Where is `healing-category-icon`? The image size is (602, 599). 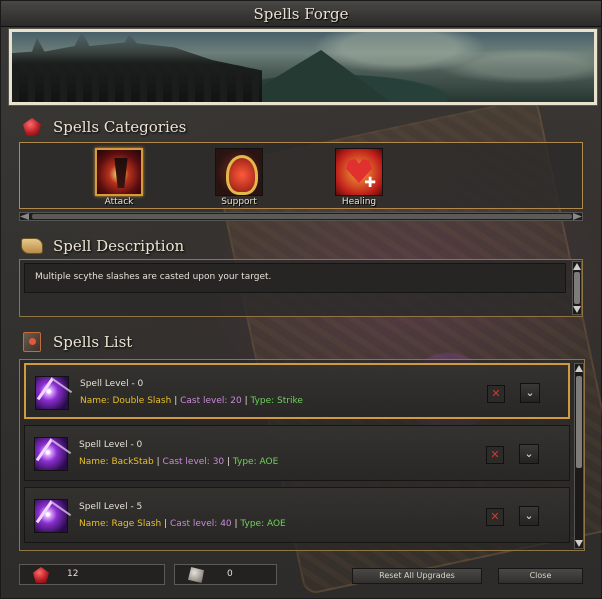 healing-category-icon is located at coordinates (359, 172).